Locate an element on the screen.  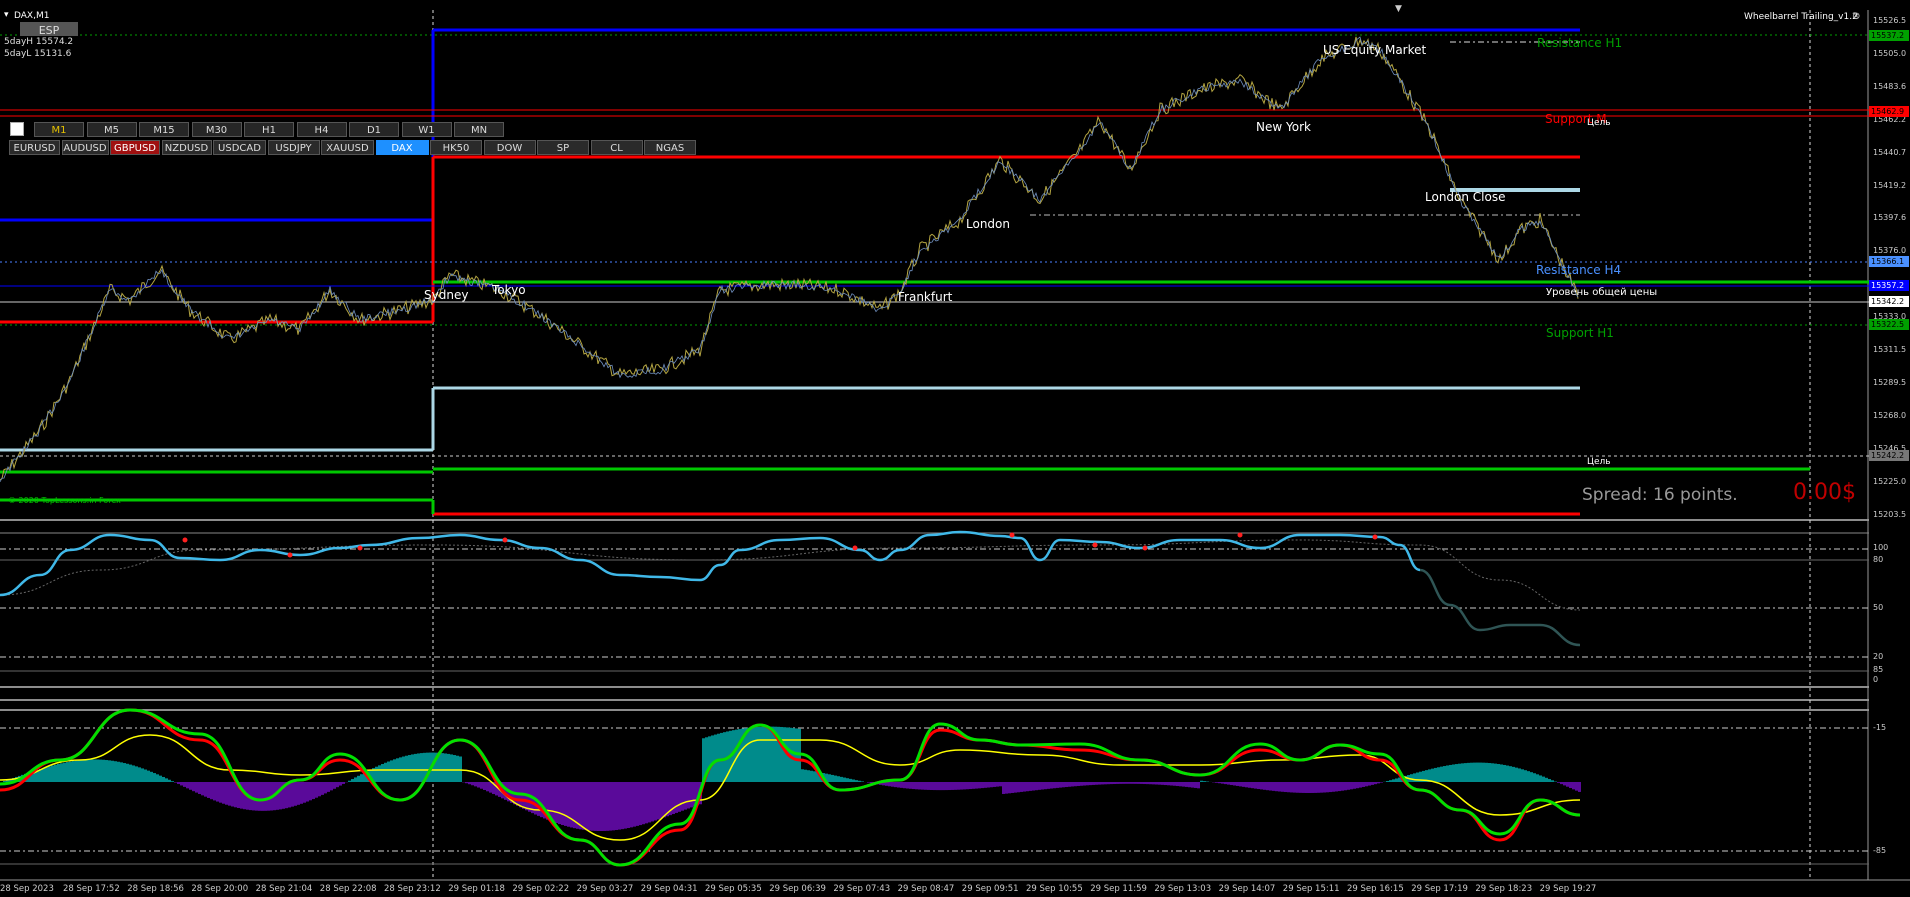
symbol-cl-button: CL is located at coordinates (616, 147).